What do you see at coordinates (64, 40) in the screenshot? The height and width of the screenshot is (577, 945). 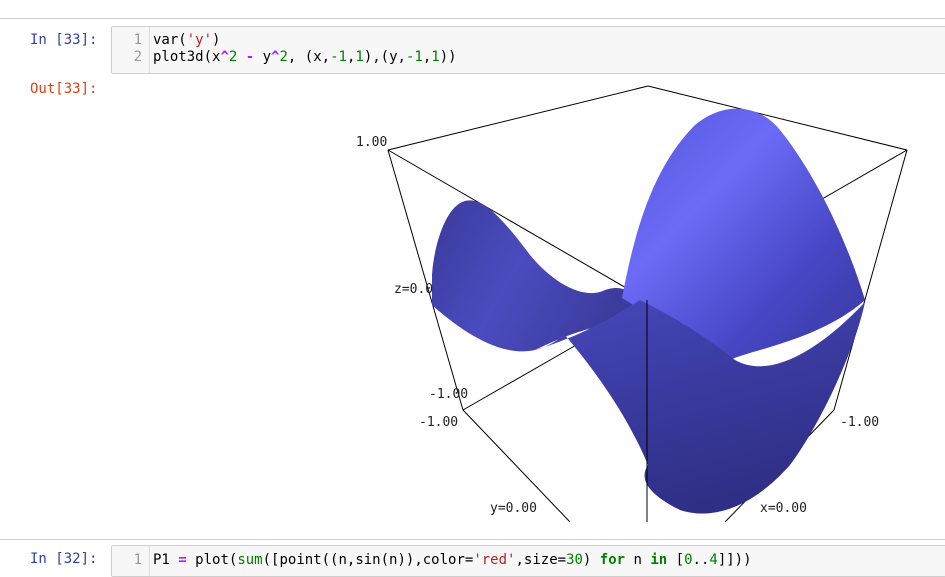 I see `input-prompt: In [33]:` at bounding box center [64, 40].